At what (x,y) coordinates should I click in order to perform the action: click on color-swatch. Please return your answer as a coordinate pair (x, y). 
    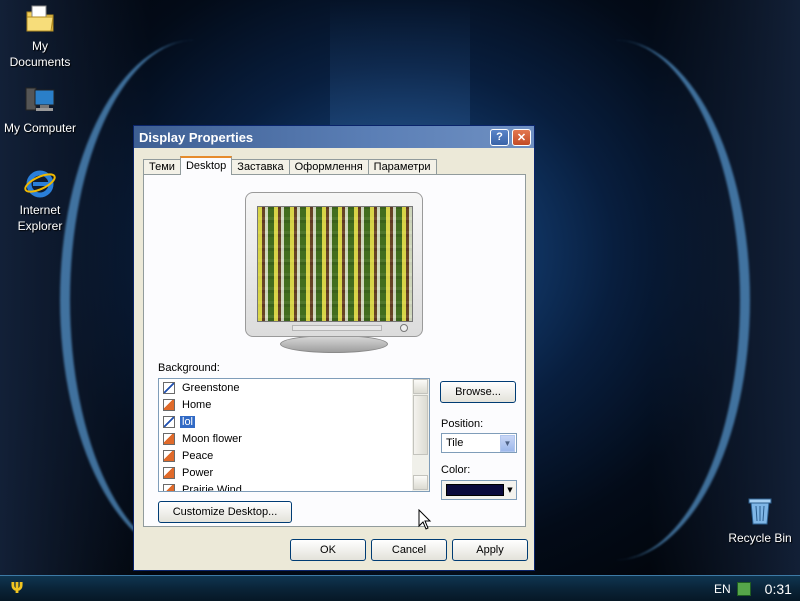
    Looking at the image, I should click on (475, 490).